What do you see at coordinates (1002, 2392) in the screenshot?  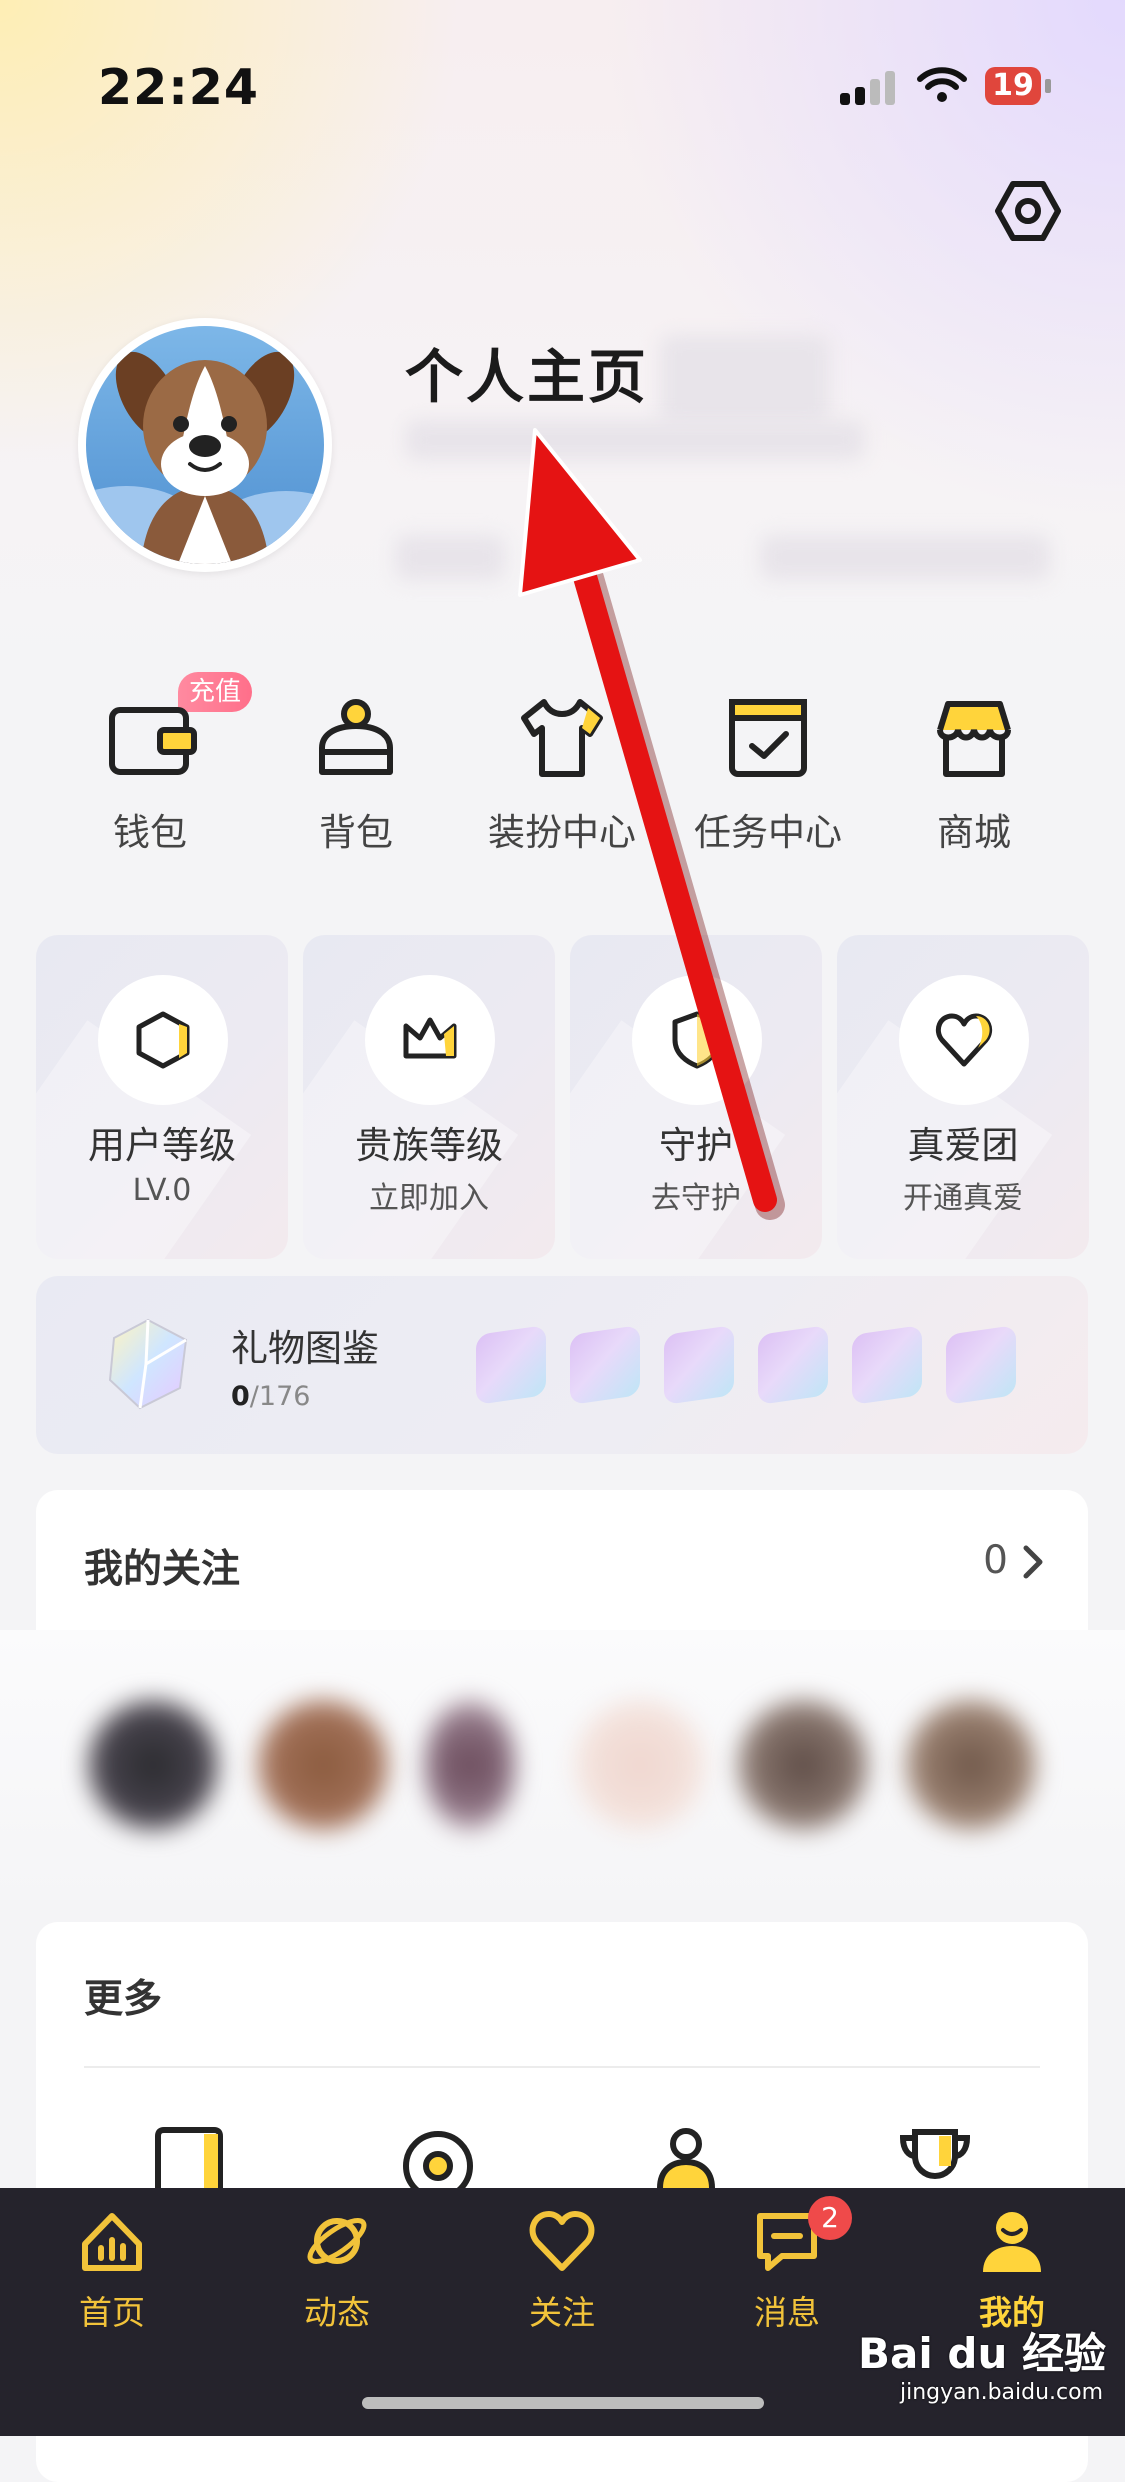 I see `watermark-url: jingyan.baidu.com` at bounding box center [1002, 2392].